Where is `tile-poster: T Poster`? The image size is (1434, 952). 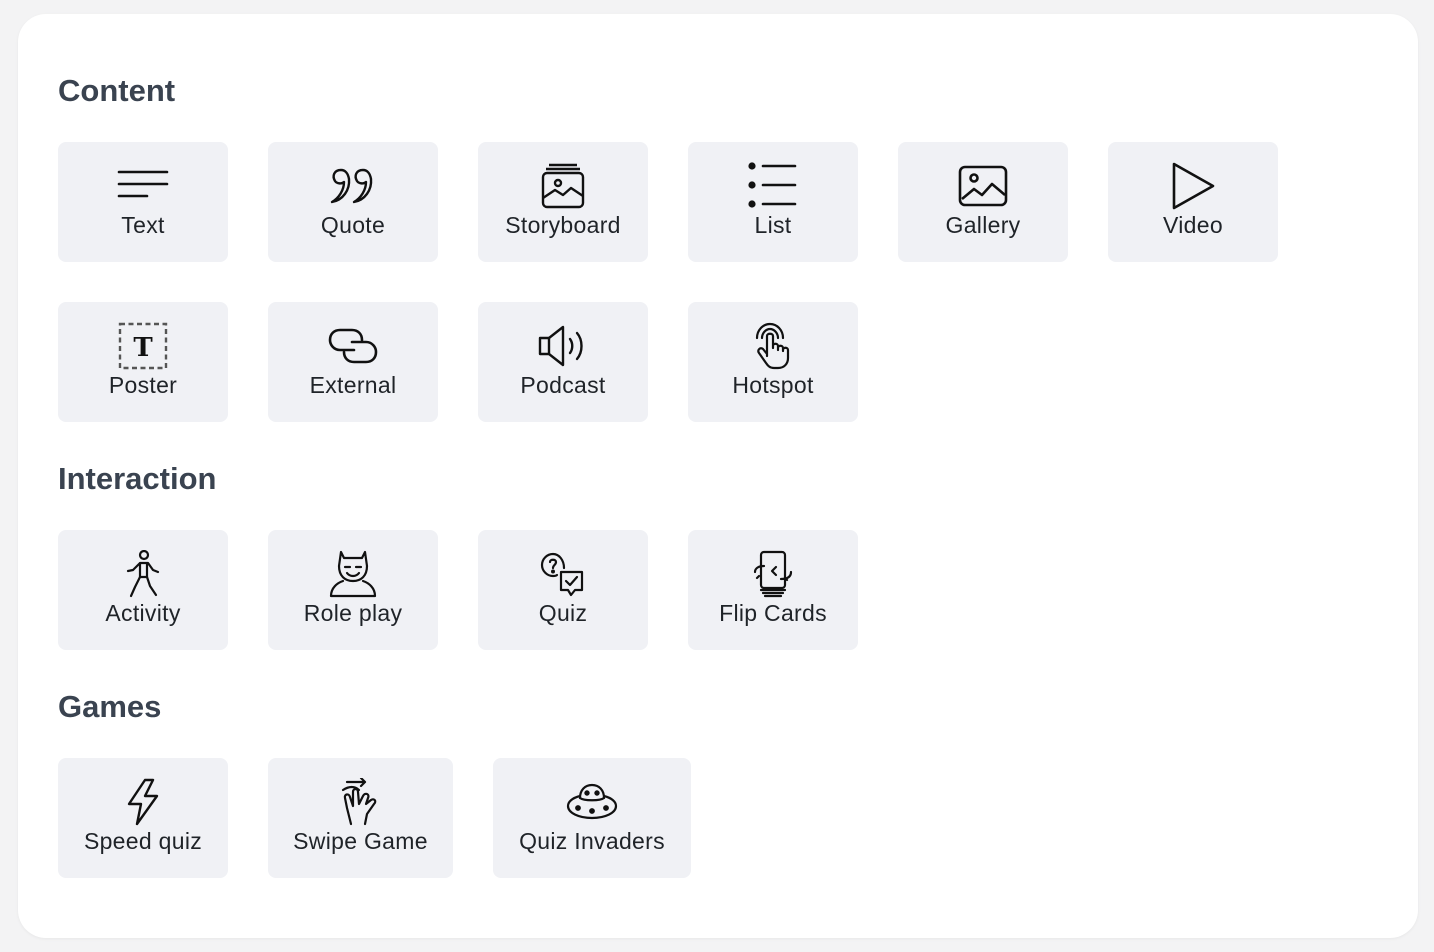 tile-poster: T Poster is located at coordinates (143, 362).